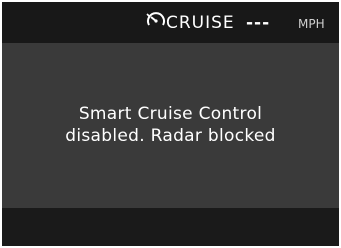 Image resolution: width=341 pixels, height=248 pixels. I want to click on cruise-control-icon, so click(156, 20).